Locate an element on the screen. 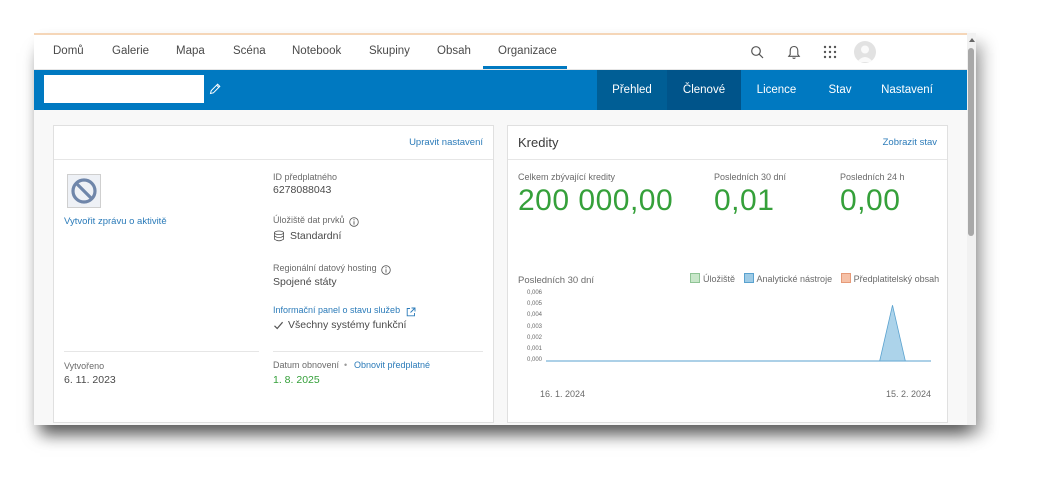 This screenshot has width=1041, height=490. feature-storage-label: Úložiště dat prvků is located at coordinates (309, 220).